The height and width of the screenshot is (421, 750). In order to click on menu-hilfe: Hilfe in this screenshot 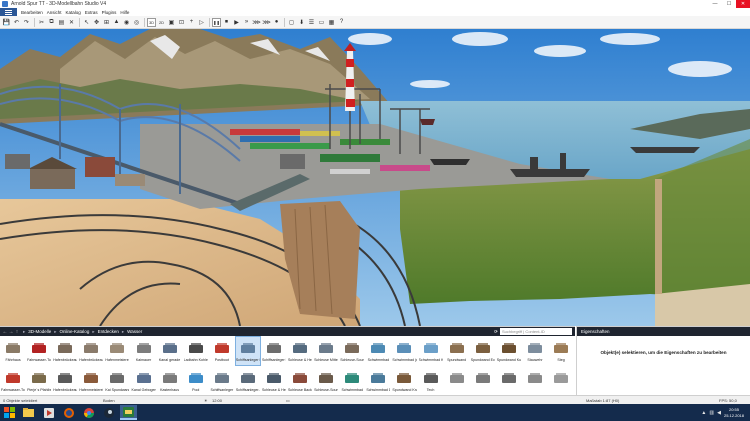, I will do `click(124, 12)`.